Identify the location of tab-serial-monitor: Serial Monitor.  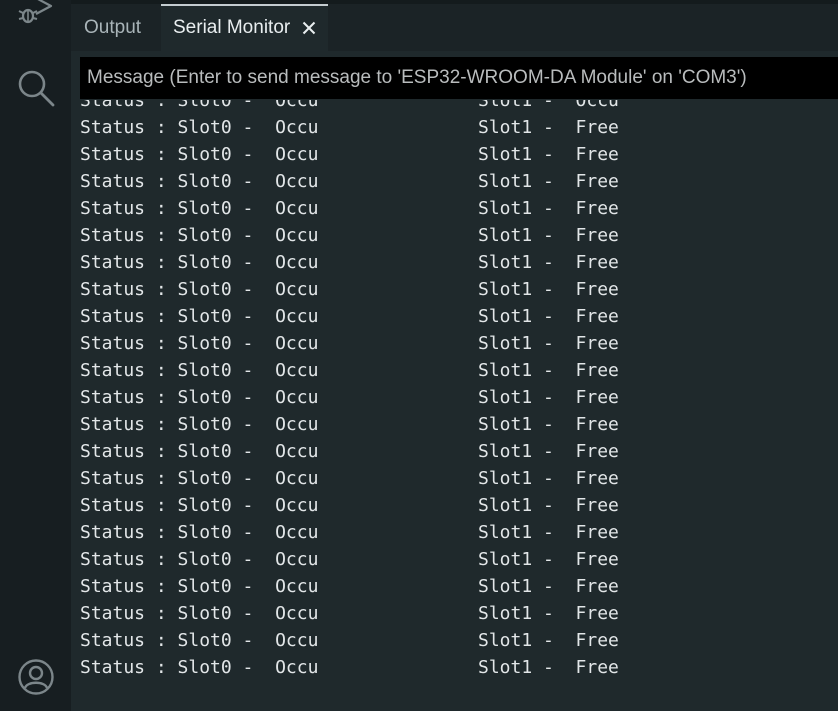
(245, 27).